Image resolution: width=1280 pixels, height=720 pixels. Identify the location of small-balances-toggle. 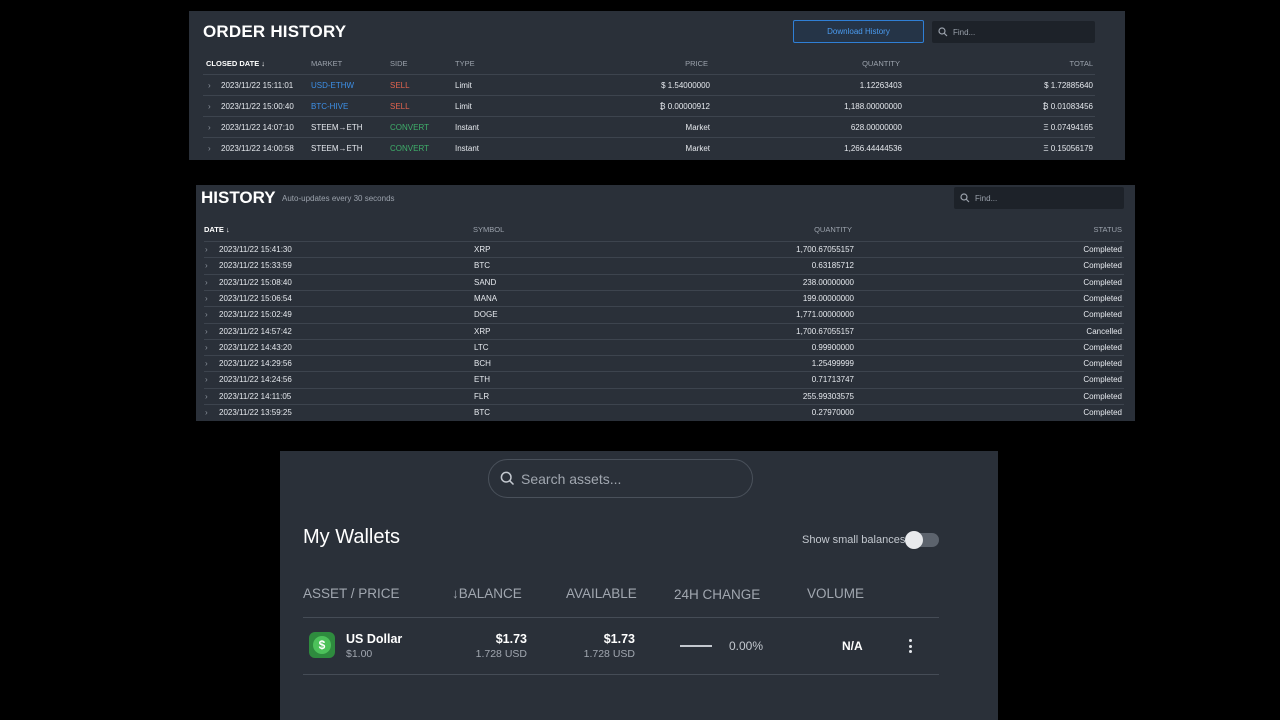
(922, 540).